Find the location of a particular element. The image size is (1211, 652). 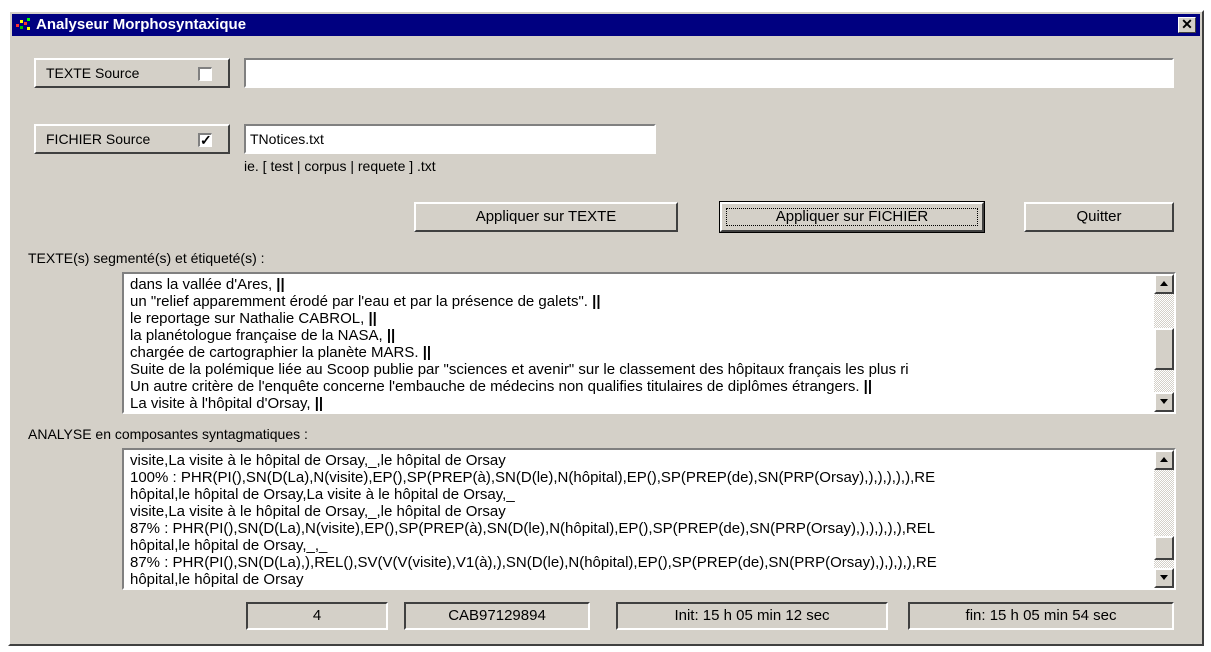

fichier-source-button: FICHIER Source ✓ is located at coordinates (132, 139).